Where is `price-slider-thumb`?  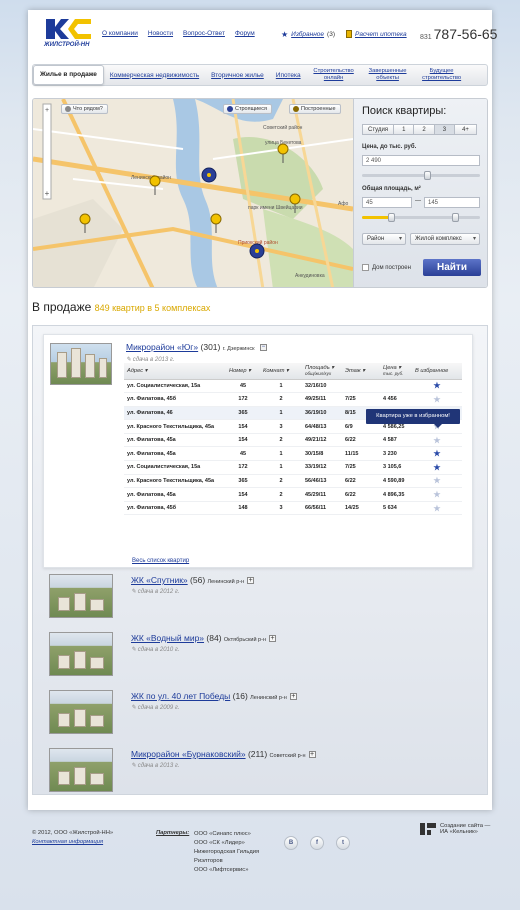 price-slider-thumb is located at coordinates (427, 175).